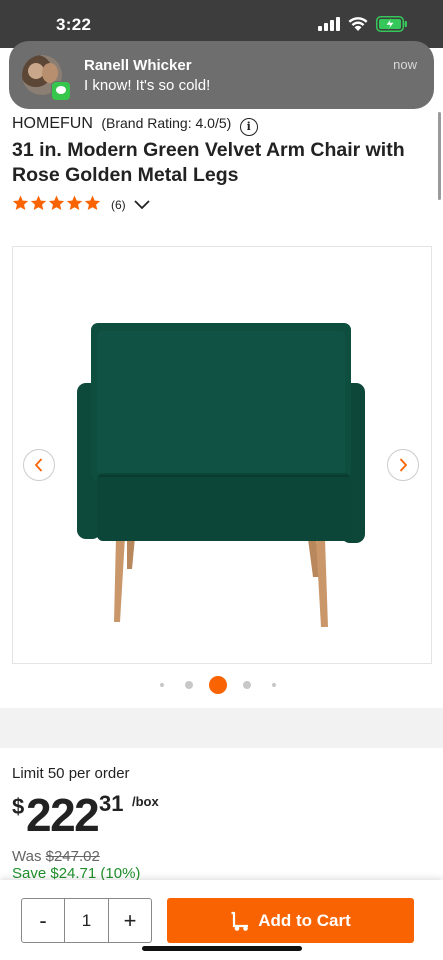 The width and height of the screenshot is (443, 960). I want to click on increase-quantity-button: +, so click(130, 920).